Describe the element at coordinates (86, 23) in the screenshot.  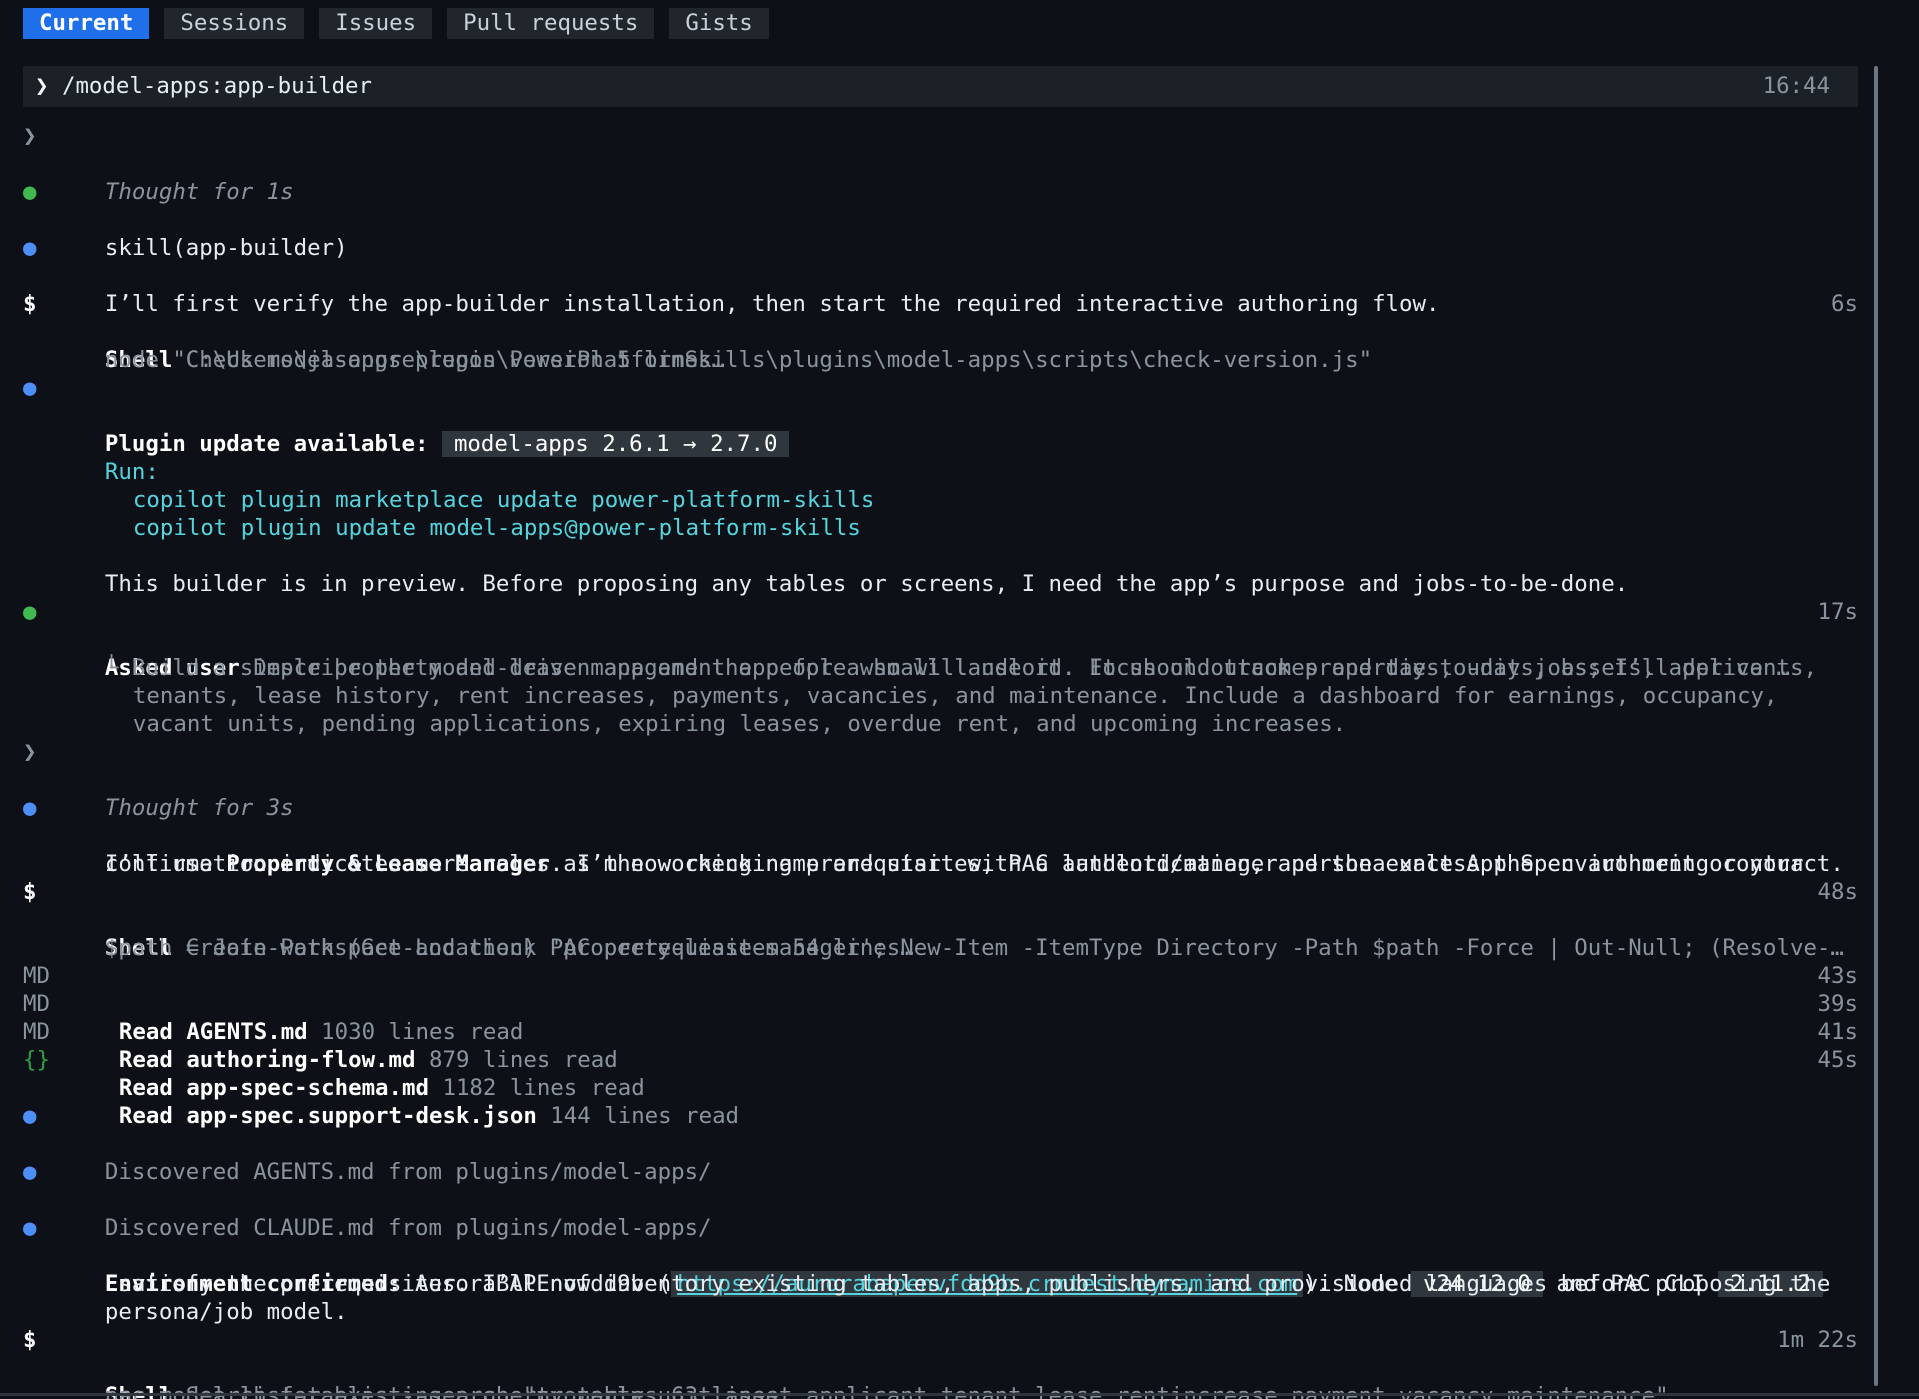
I see `tab-current: Current` at that location.